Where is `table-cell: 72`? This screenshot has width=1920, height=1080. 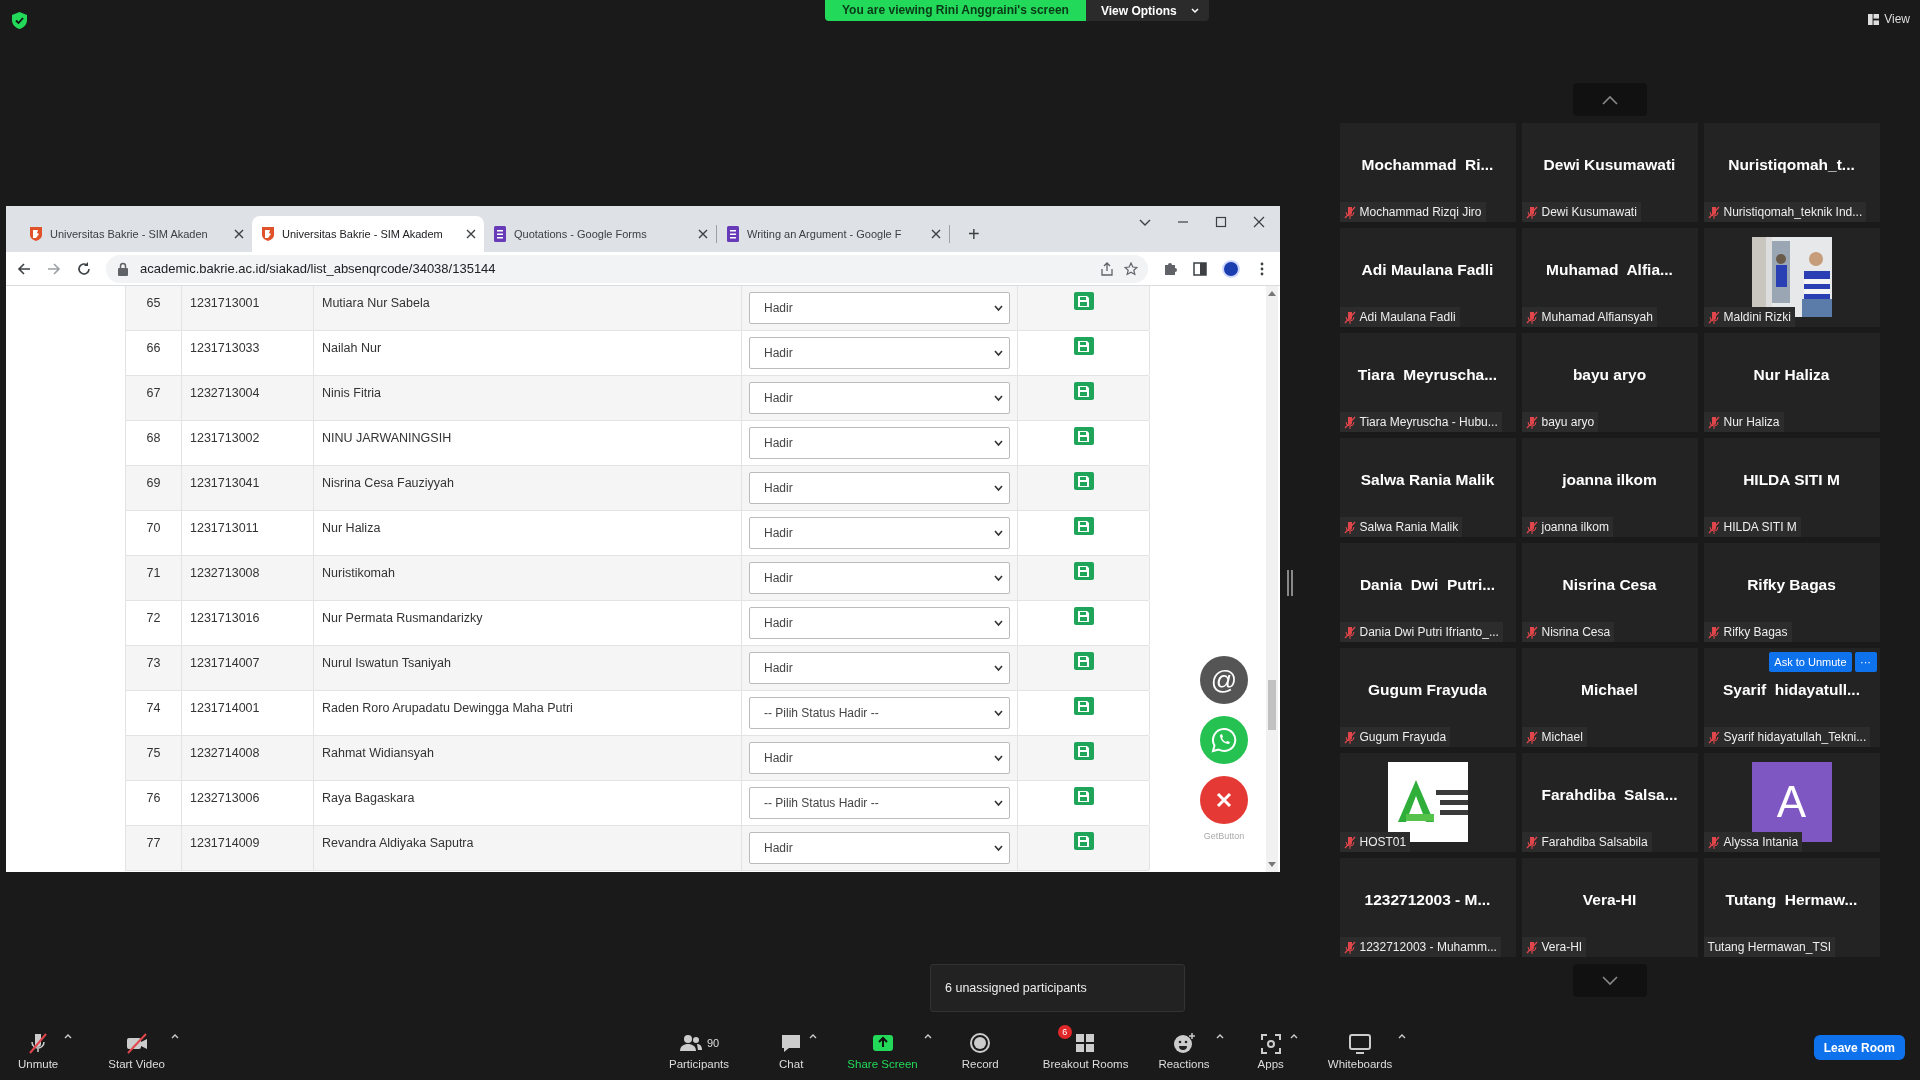 table-cell: 72 is located at coordinates (153, 618).